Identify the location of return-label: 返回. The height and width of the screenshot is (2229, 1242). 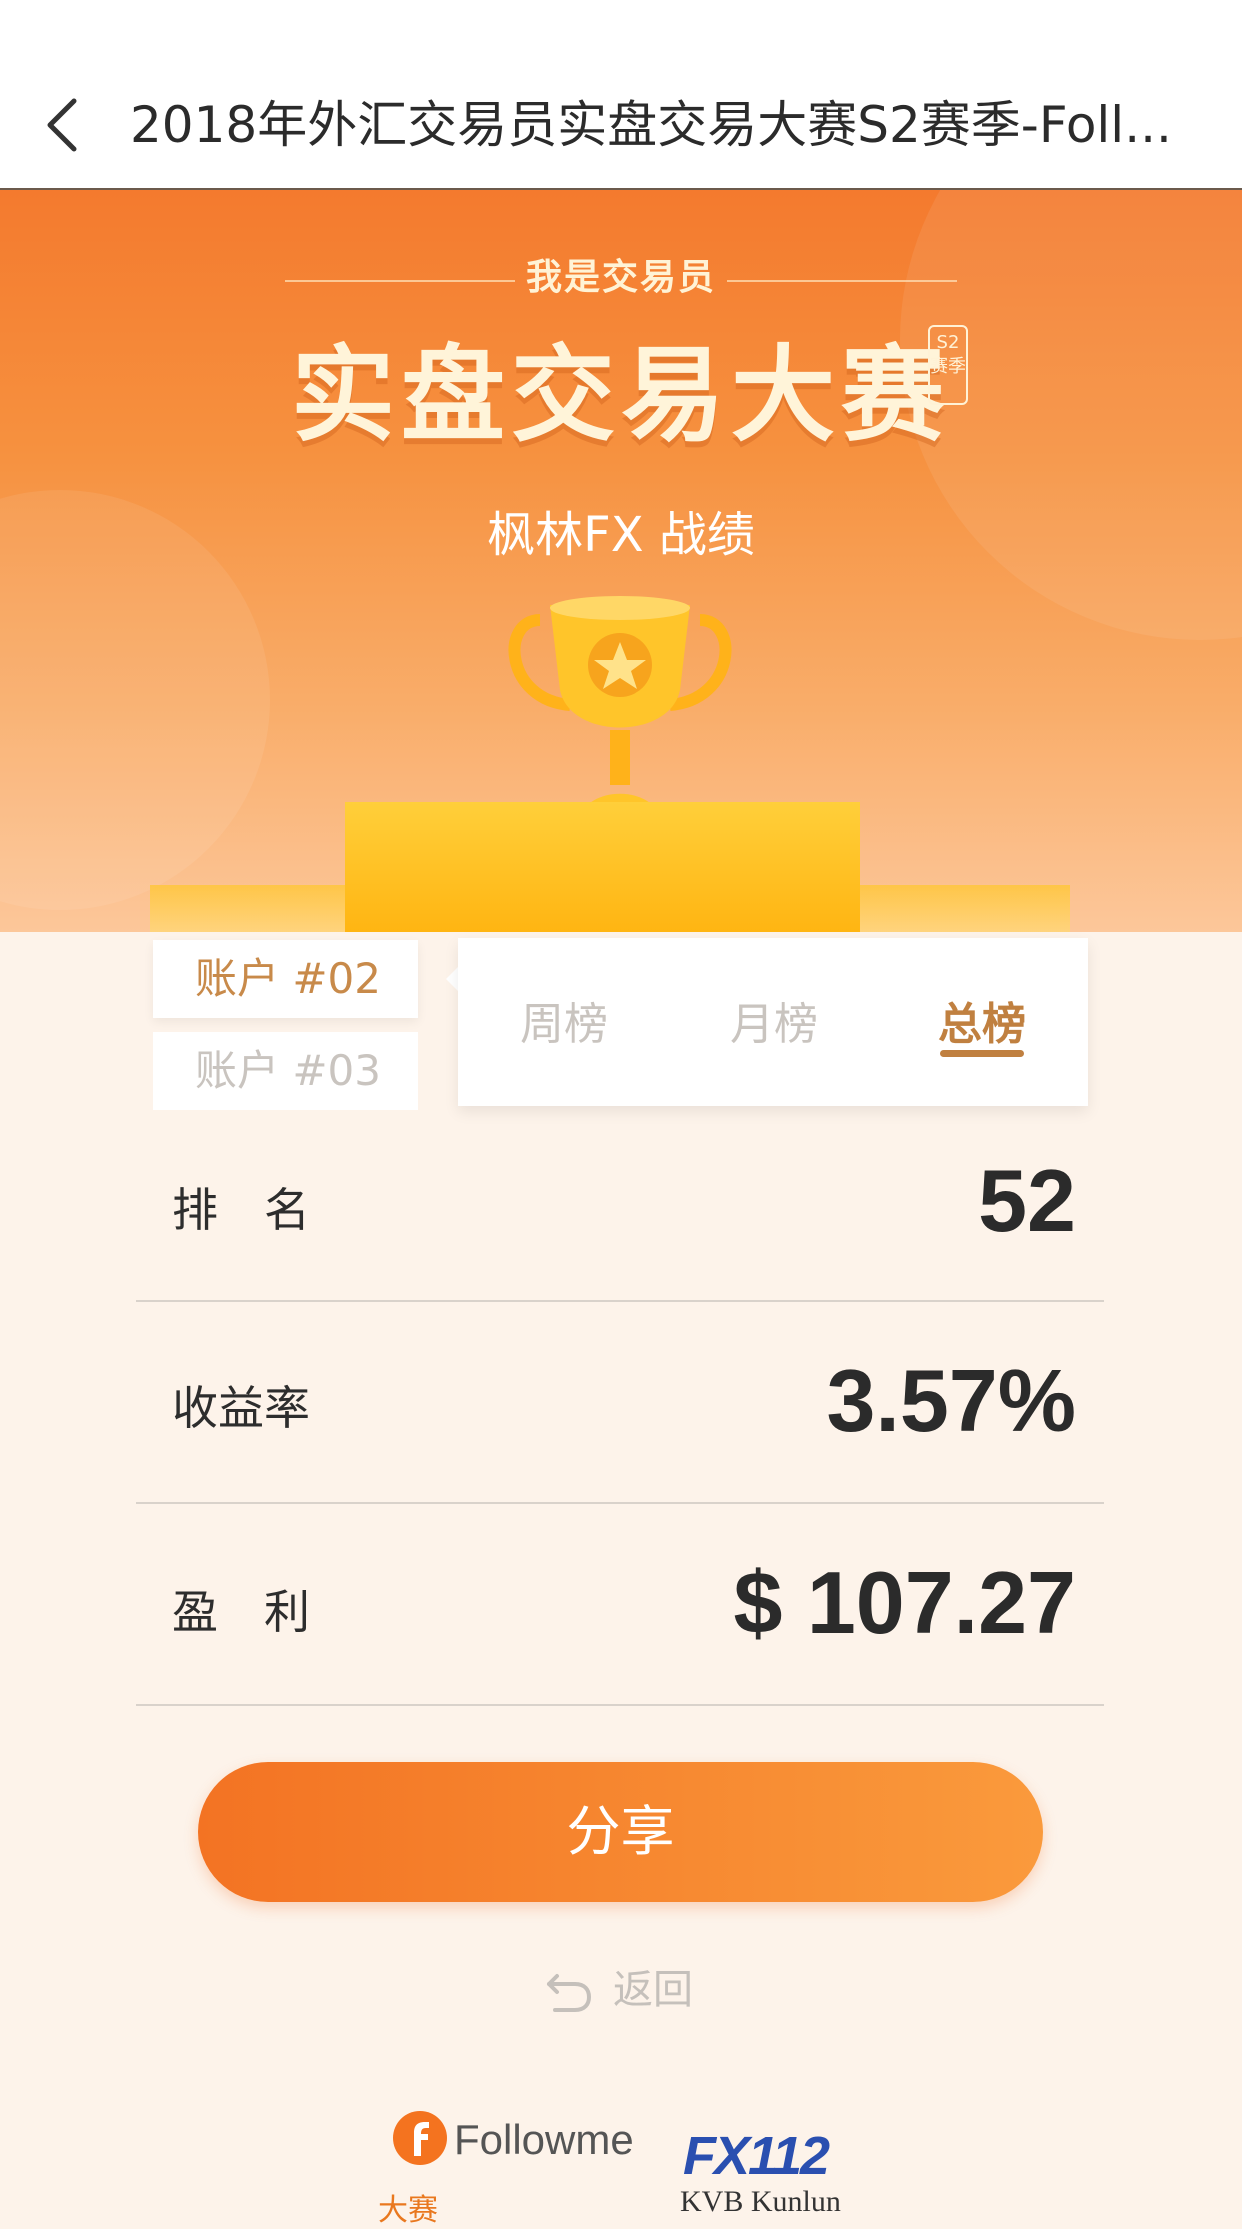
(653, 1990).